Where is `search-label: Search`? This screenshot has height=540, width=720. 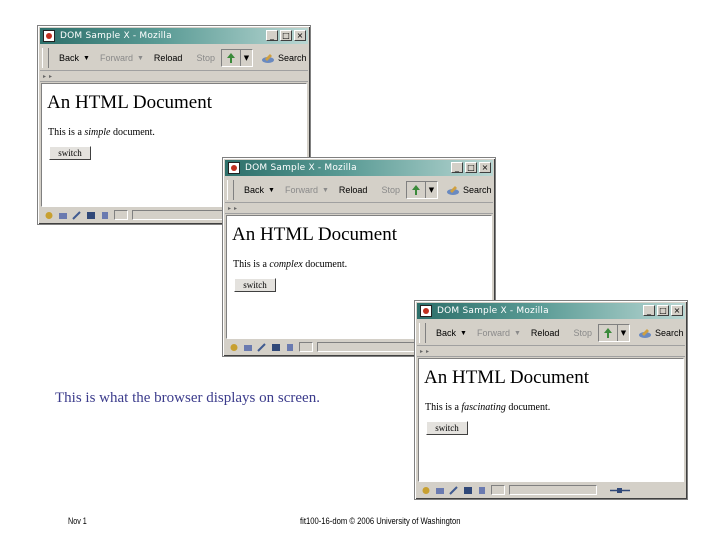 search-label: Search is located at coordinates (477, 190).